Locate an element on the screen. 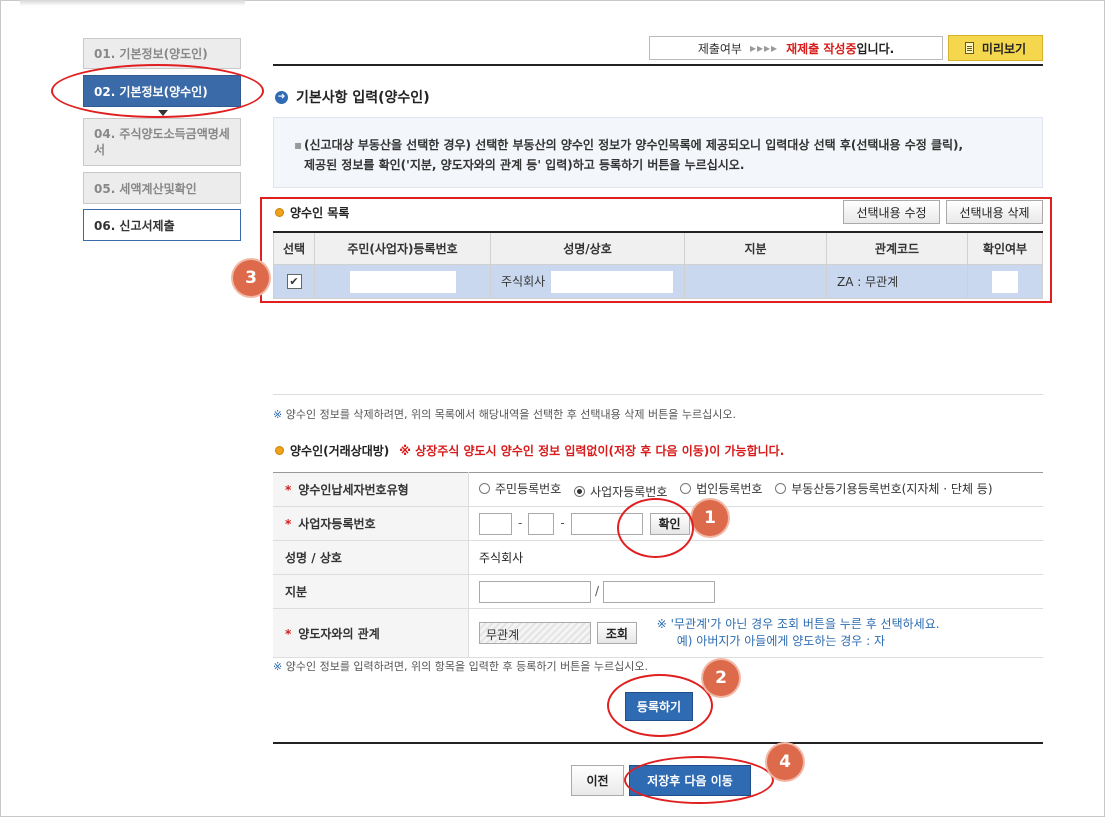  status-arrows-icon: ▸▸▸▸ is located at coordinates (764, 48).